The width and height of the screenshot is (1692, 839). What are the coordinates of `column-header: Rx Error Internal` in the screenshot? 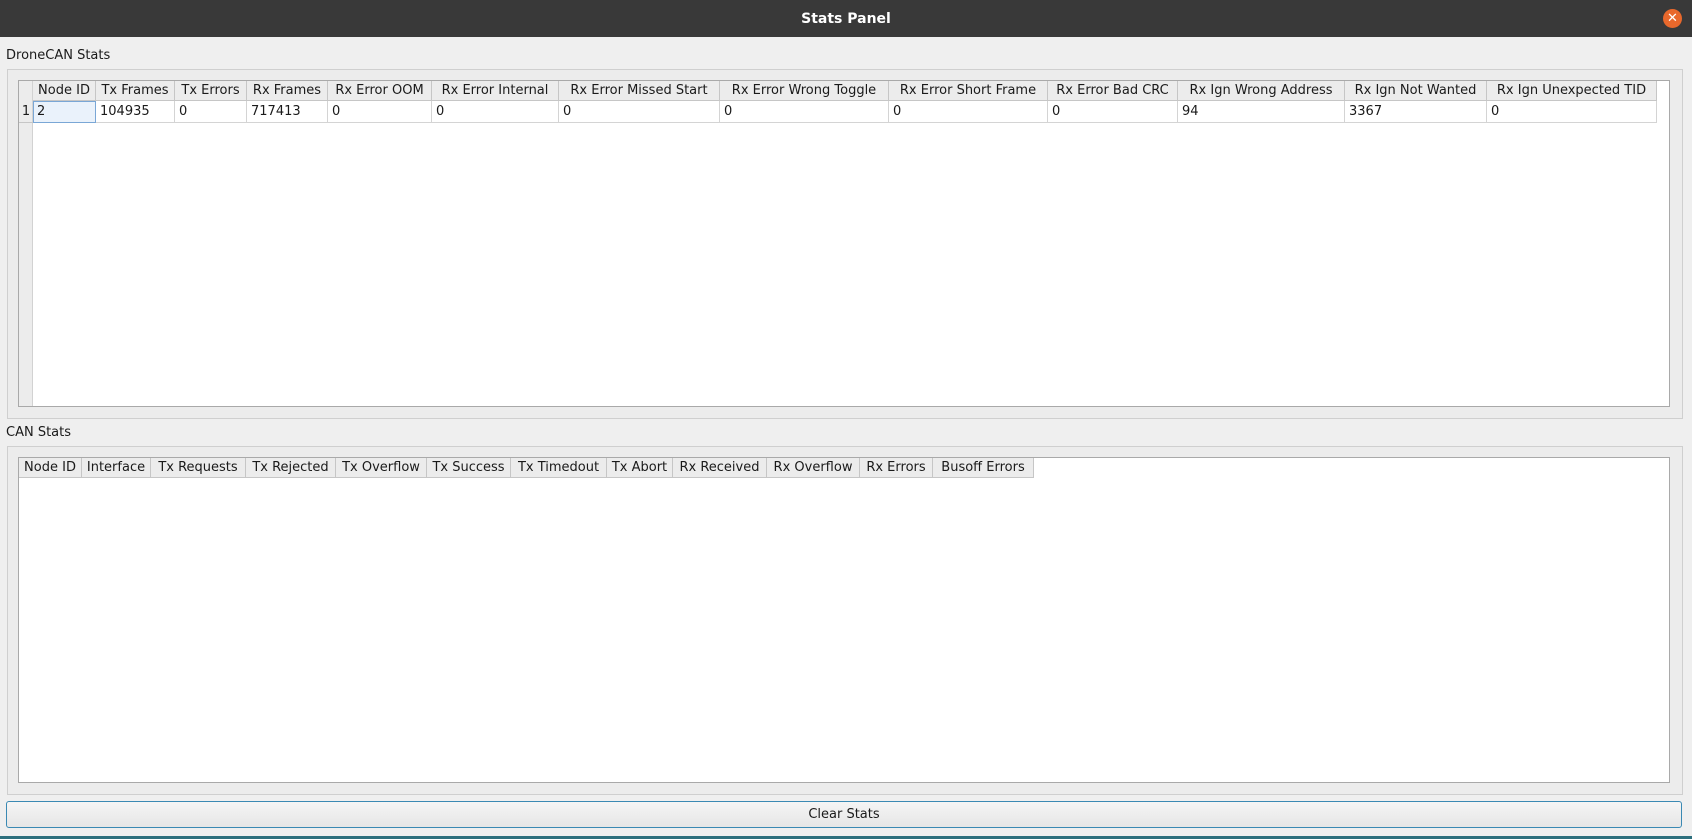 It's located at (495, 91).